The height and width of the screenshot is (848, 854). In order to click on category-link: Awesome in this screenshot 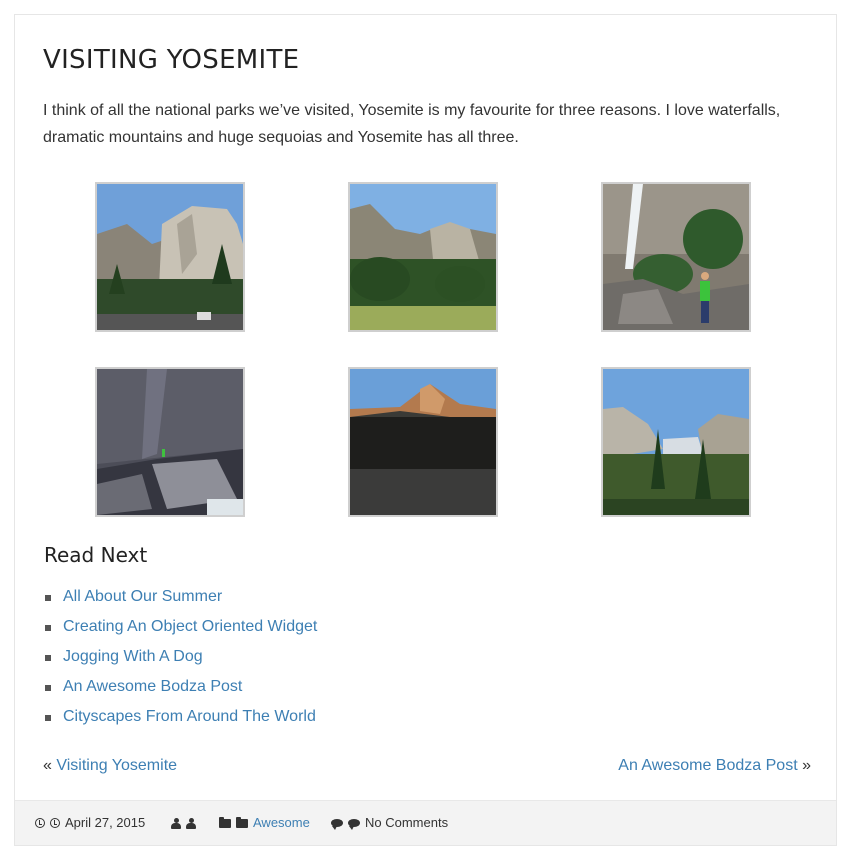, I will do `click(281, 823)`.